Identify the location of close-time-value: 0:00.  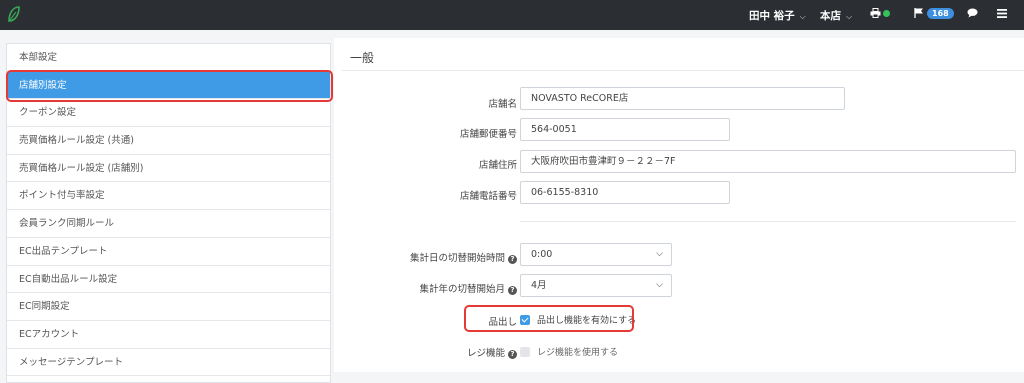
(542, 254).